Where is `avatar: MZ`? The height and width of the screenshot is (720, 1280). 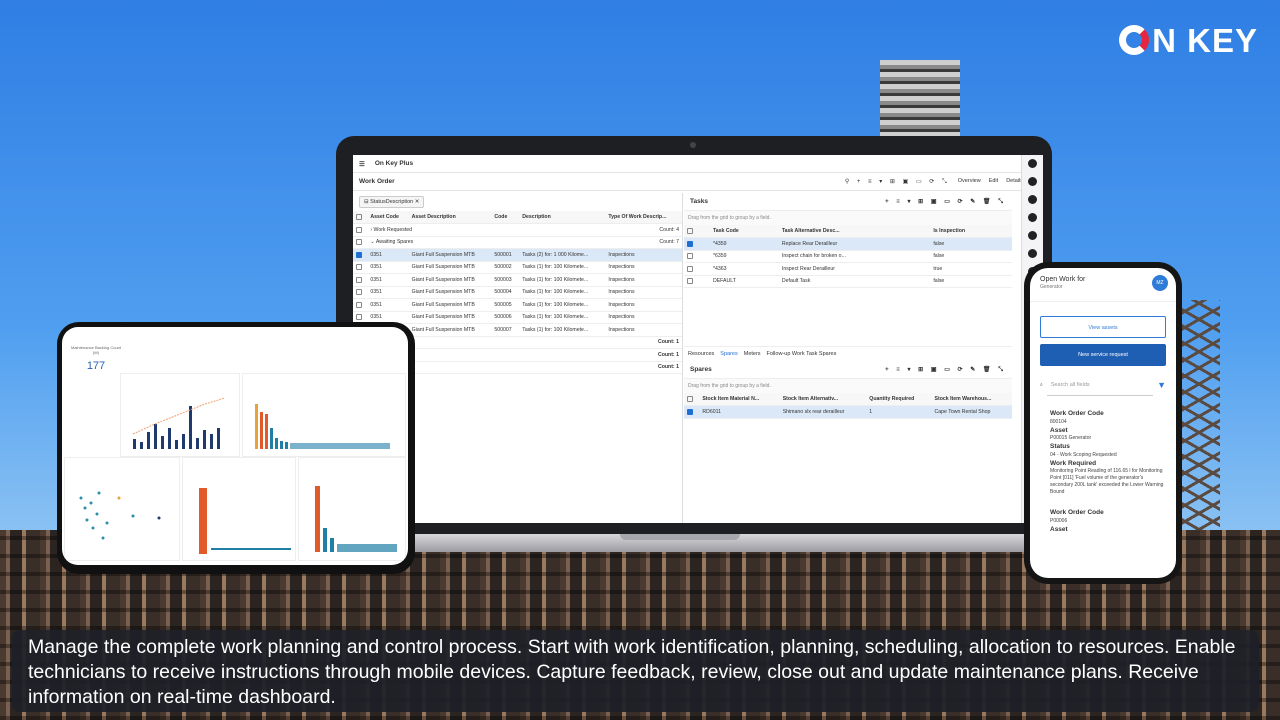
avatar: MZ is located at coordinates (1160, 283).